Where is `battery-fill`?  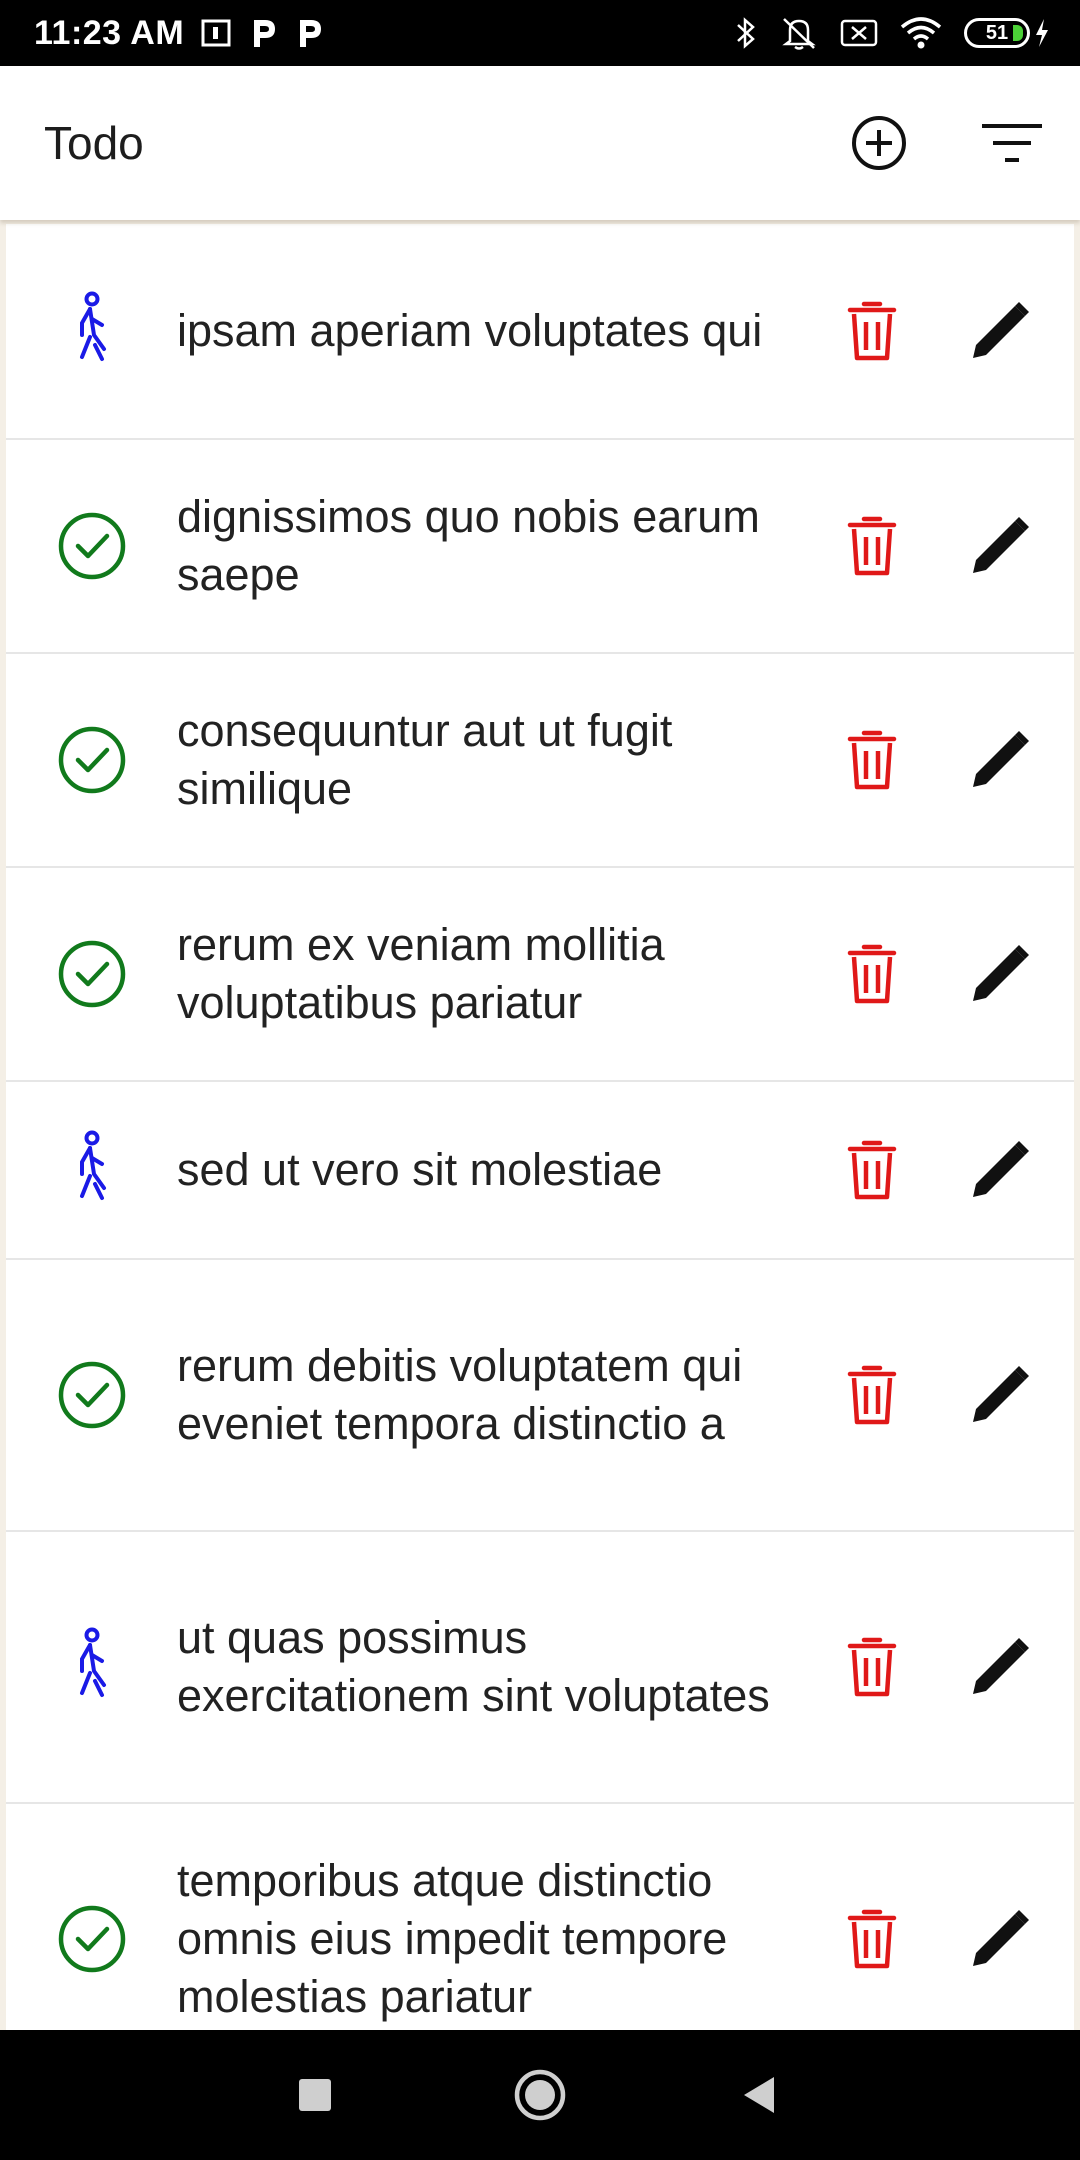
battery-fill is located at coordinates (1018, 33).